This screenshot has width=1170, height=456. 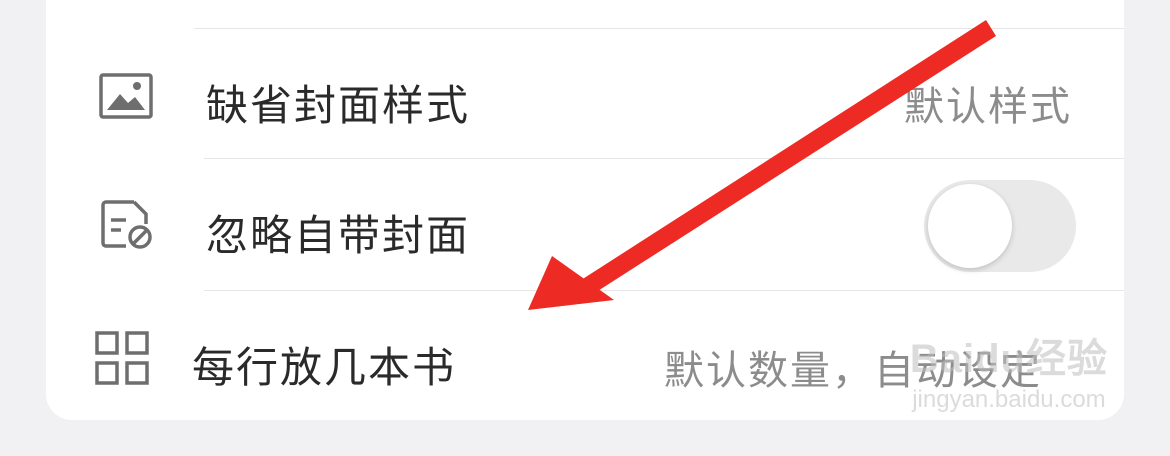 What do you see at coordinates (853, 371) in the screenshot?
I see `books-per-row-value: 默认数量，自动设定` at bounding box center [853, 371].